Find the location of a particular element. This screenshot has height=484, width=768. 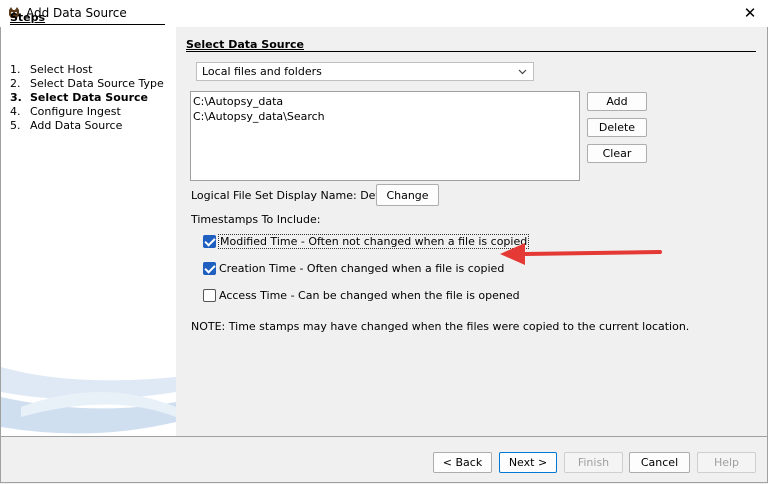

file-path-list: C:\Autopsy_data C:\Autopsy_data\Search is located at coordinates (385, 136).